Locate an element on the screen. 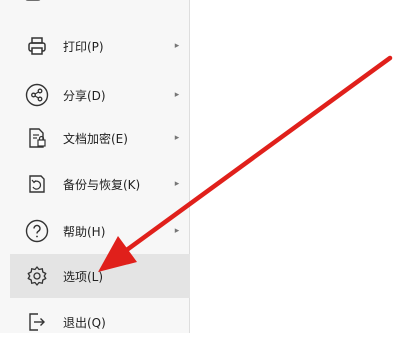 The image size is (397, 344). menu-item-label: 帮助(H) is located at coordinates (84, 231).